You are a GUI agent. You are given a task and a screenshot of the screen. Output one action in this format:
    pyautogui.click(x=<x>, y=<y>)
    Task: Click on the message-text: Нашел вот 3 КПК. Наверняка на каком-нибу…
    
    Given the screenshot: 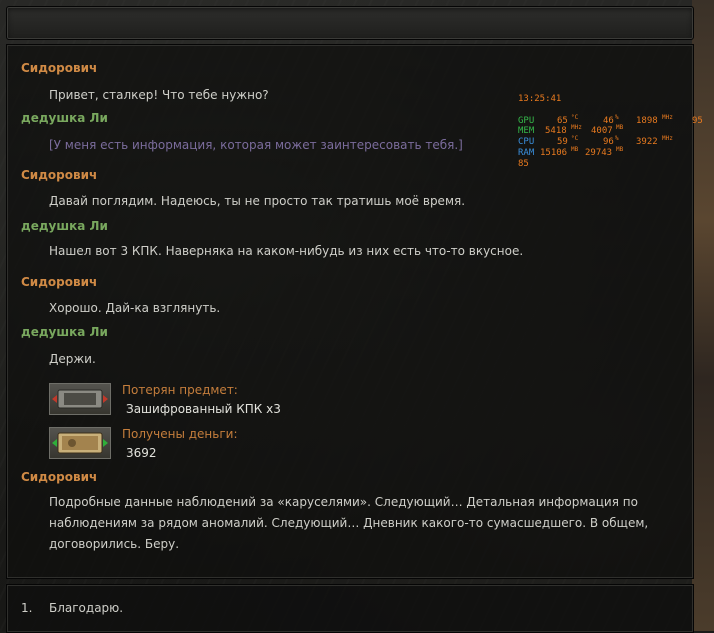 What is the action you would take?
    pyautogui.click(x=286, y=251)
    